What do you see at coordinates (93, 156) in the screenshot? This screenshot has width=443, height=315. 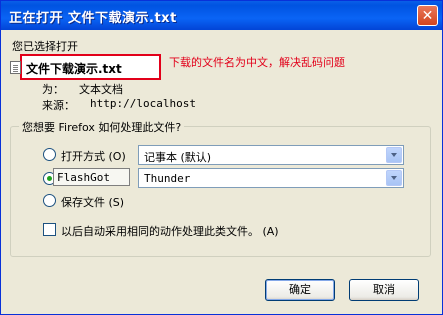 I see `open-with-label: 打开方式 (O)` at bounding box center [93, 156].